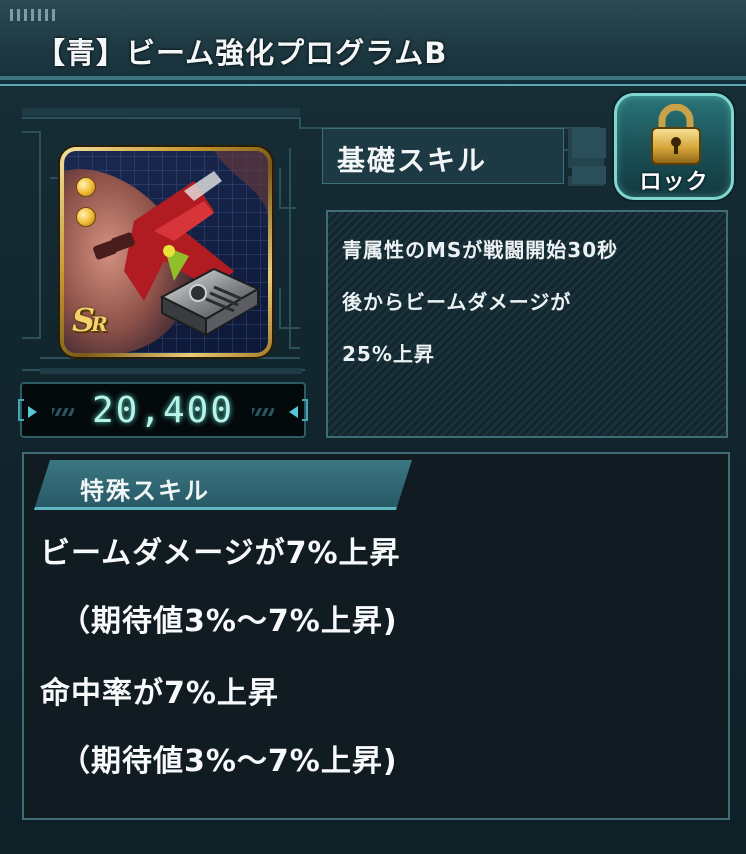 The image size is (746, 854). I want to click on basic-skill-header: 基礎スキル, so click(443, 156).